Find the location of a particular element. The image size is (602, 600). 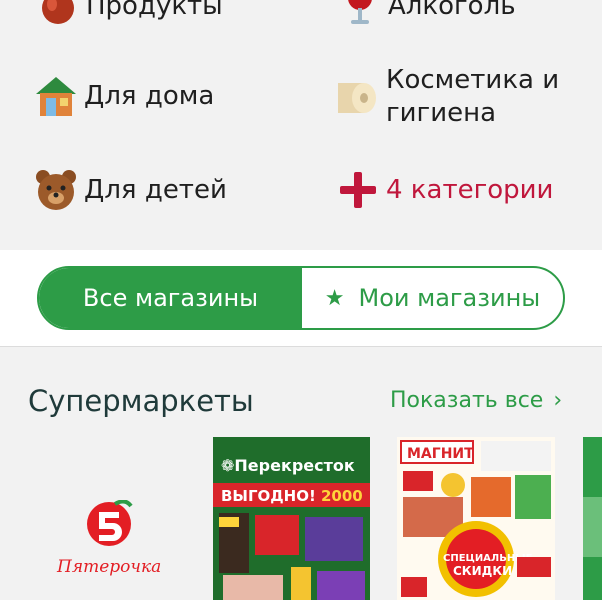

teddy-bear-icon is located at coordinates (56, 190).